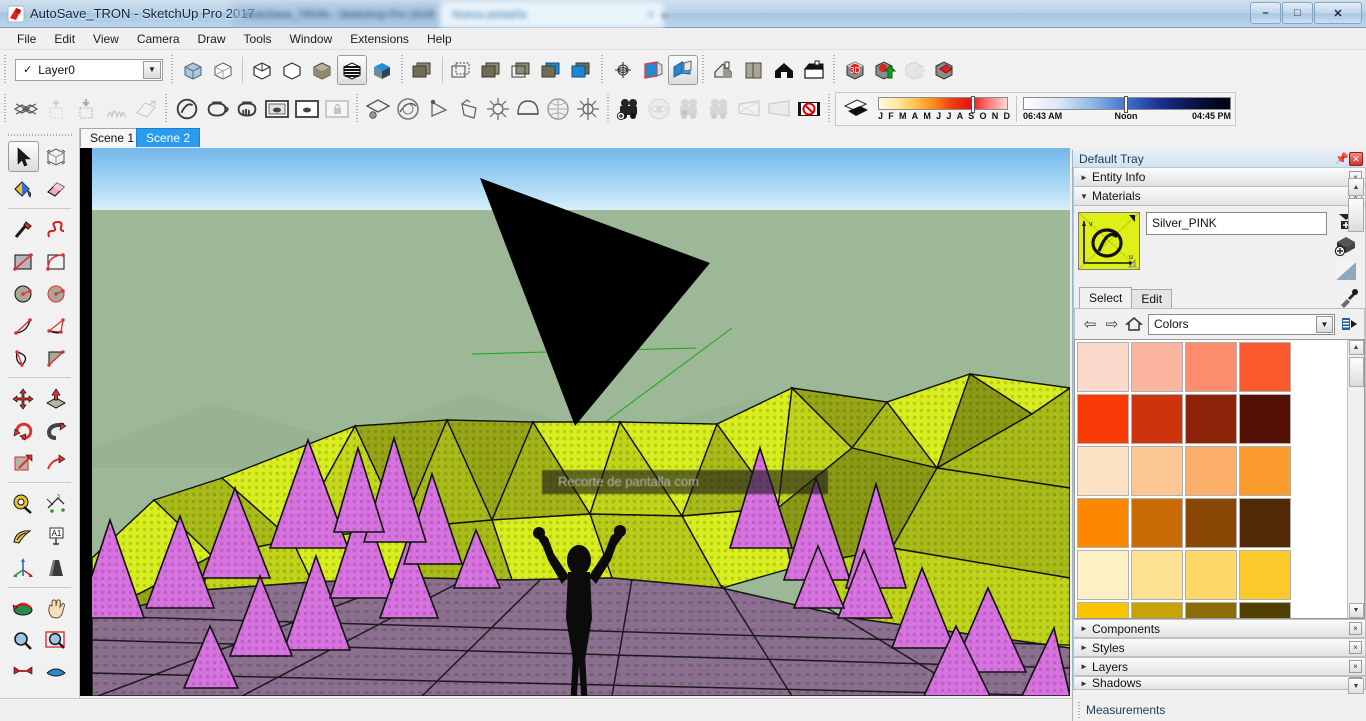 The width and height of the screenshot is (1366, 721). What do you see at coordinates (973, 104) in the screenshot?
I see `shadow-date-thumb` at bounding box center [973, 104].